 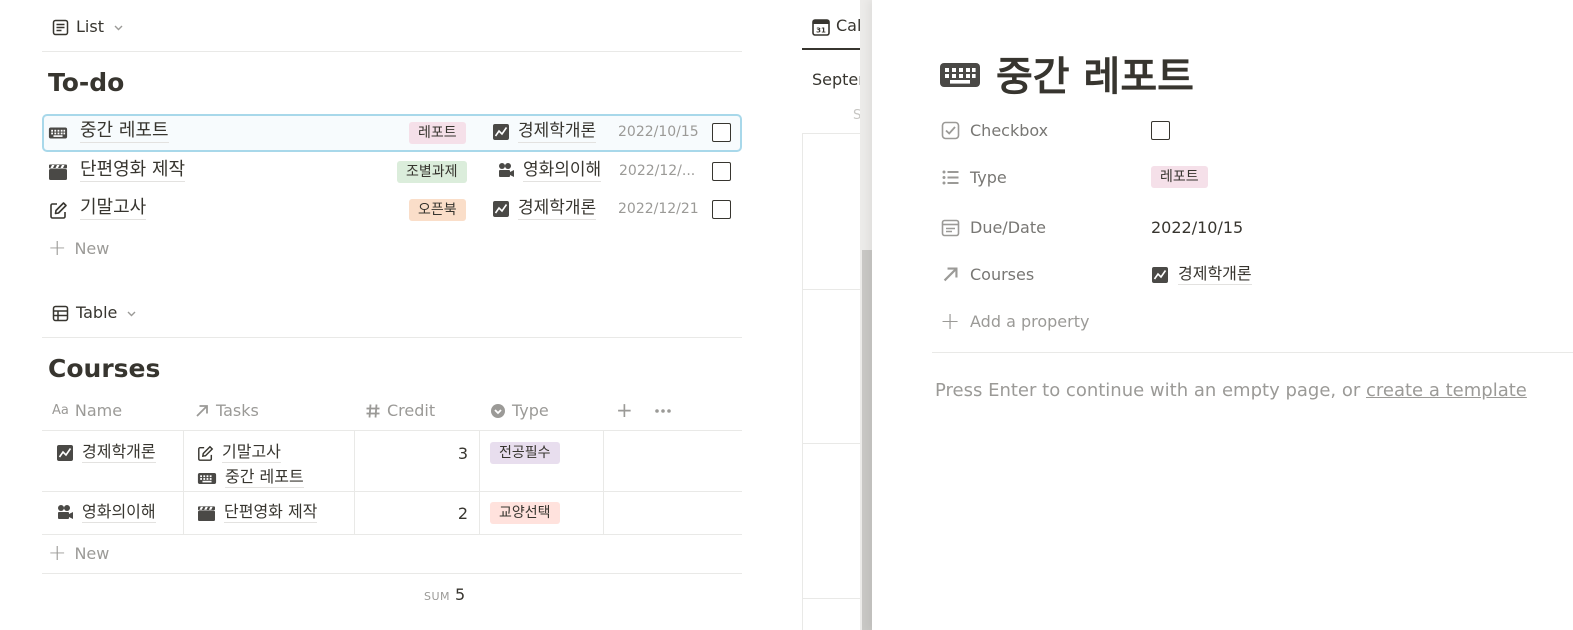 I want to click on relation-arrow-icon, so click(x=202, y=410).